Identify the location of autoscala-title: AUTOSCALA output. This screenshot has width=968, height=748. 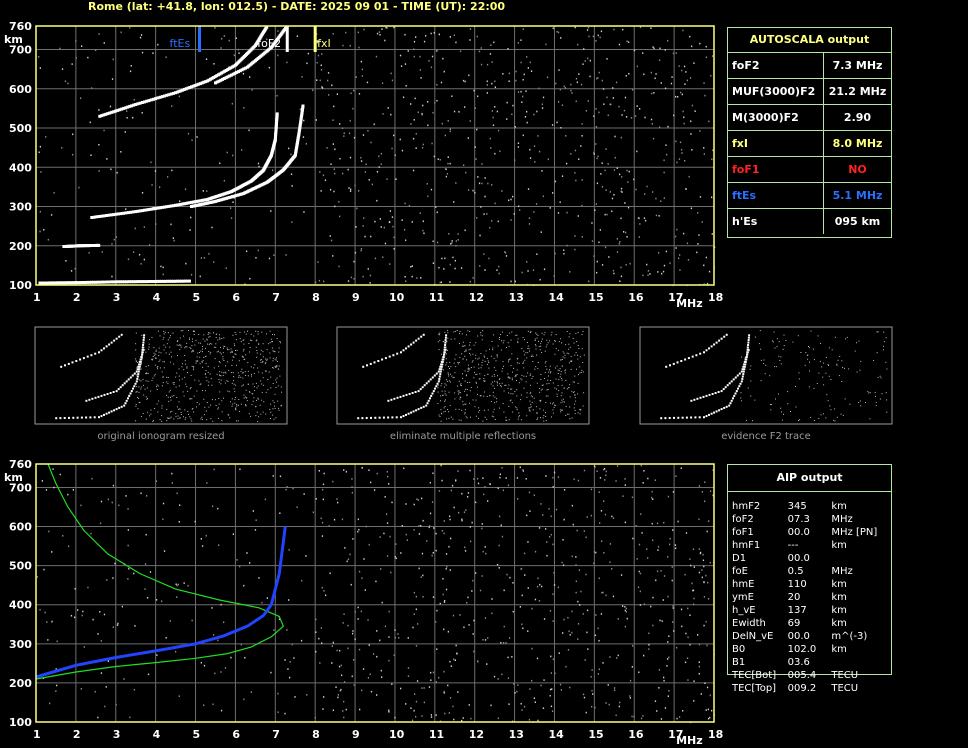
(809, 40).